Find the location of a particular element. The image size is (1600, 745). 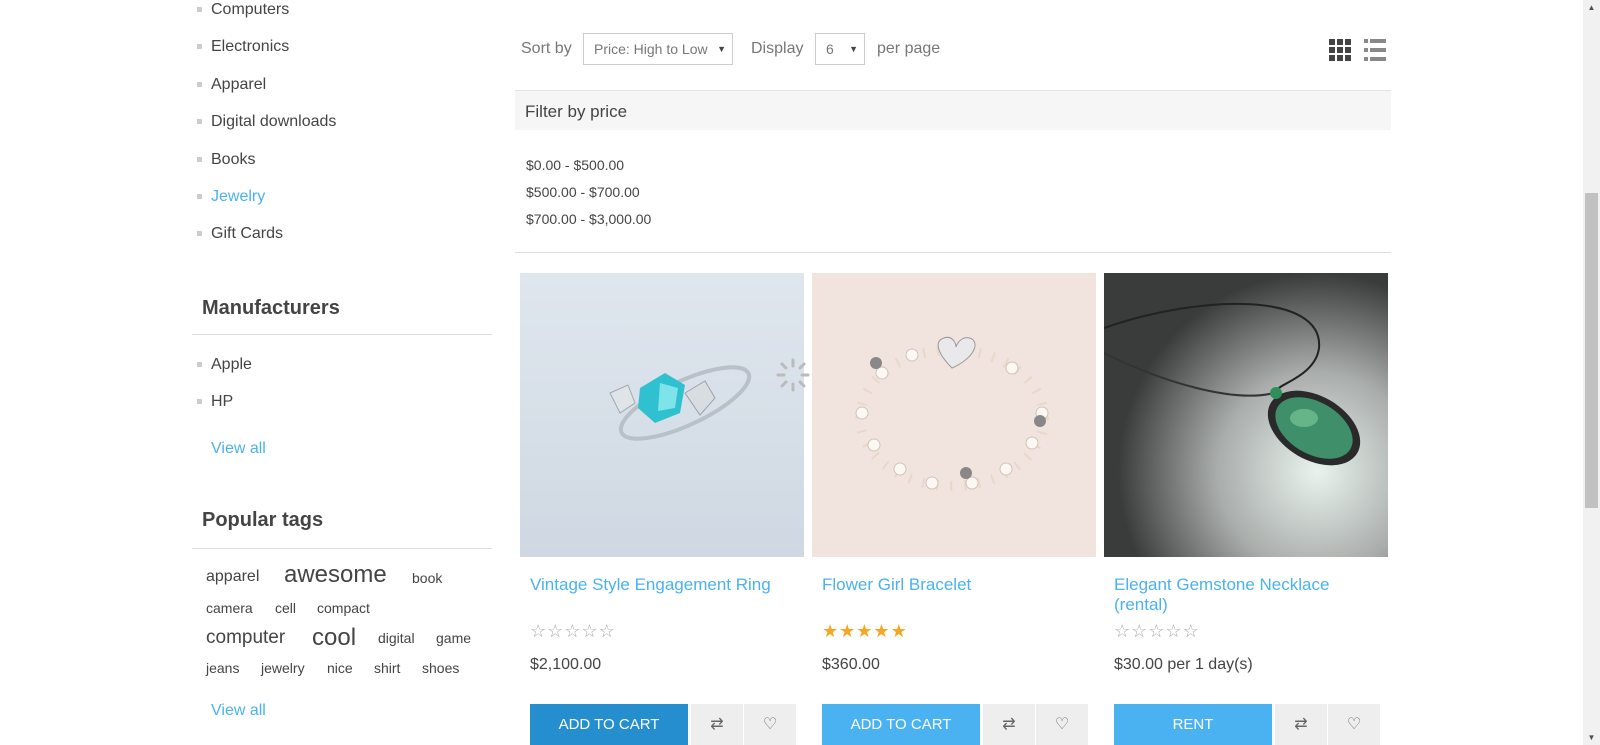

rating-stars: ☆☆☆☆☆ is located at coordinates (573, 631).